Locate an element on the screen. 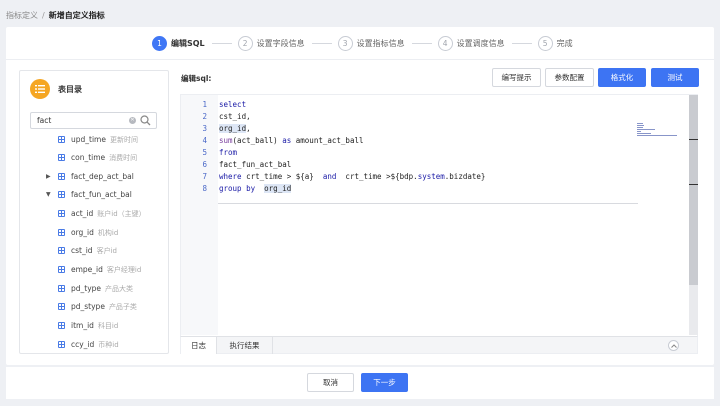  step-schedule-info: 4 设置调度信息 is located at coordinates (471, 43).